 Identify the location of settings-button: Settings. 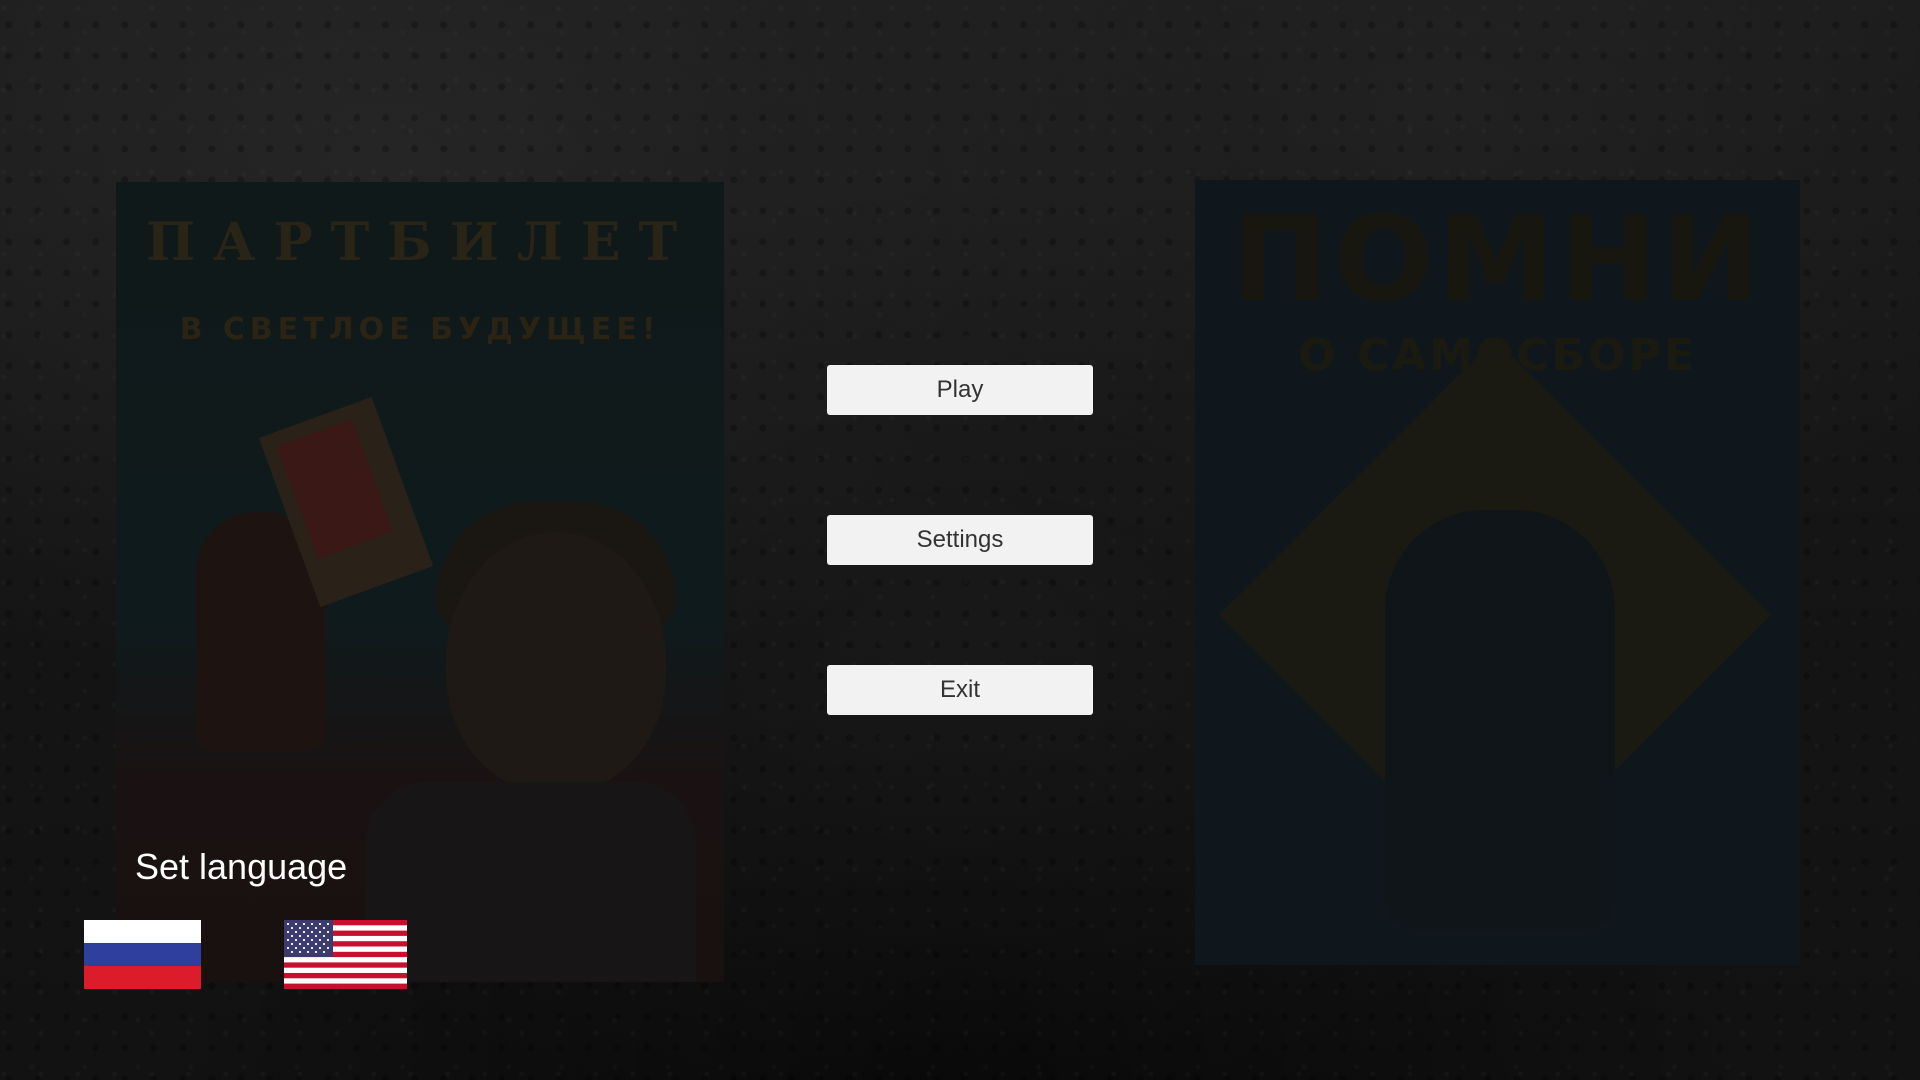
(960, 540).